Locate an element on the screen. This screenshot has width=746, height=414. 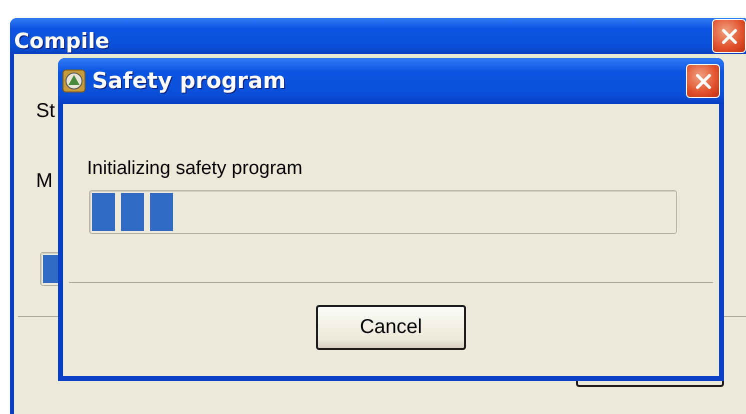
safety-app-icon is located at coordinates (74, 81).